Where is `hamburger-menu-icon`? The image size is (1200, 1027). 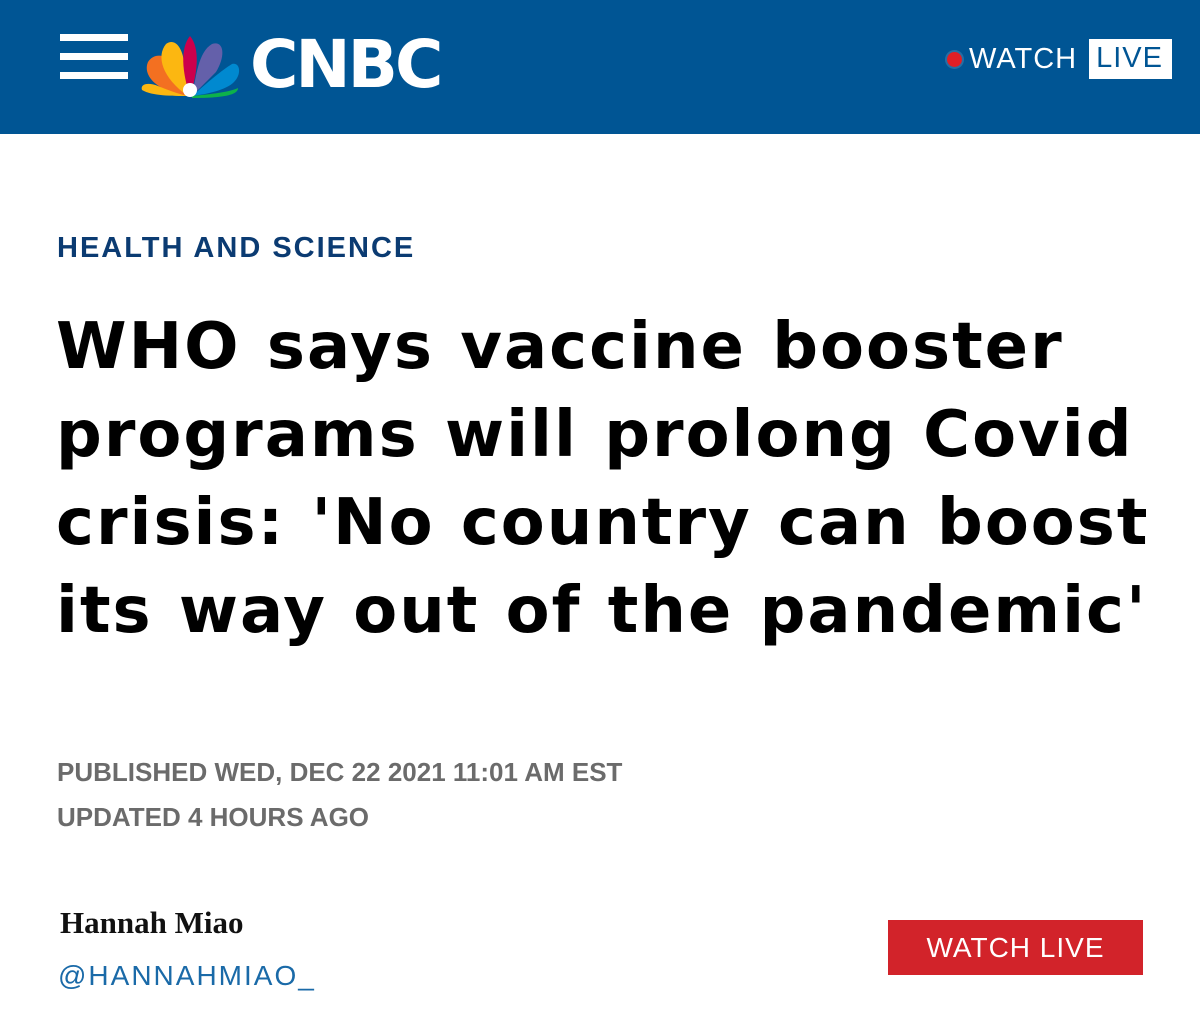
hamburger-menu-icon is located at coordinates (94, 57).